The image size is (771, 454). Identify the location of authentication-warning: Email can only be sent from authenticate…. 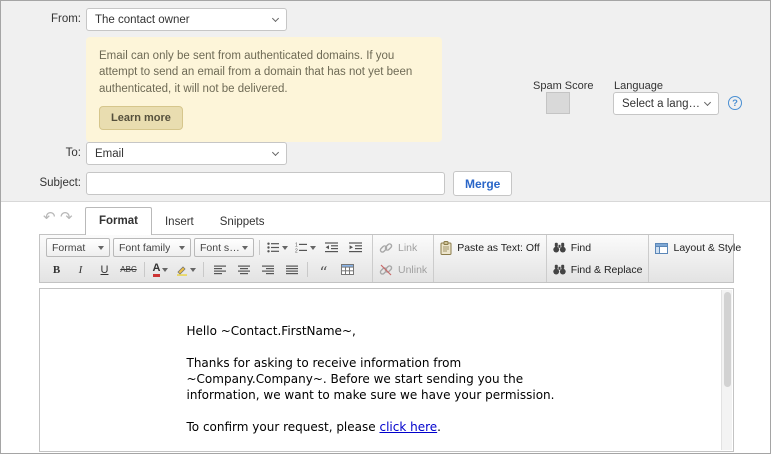
(264, 89).